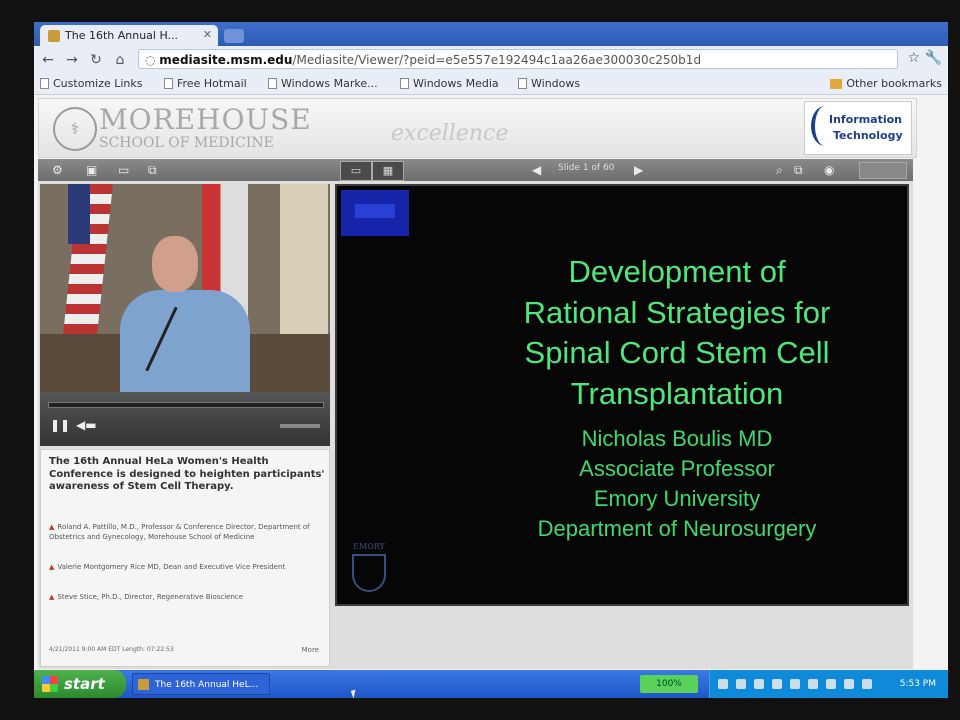  Describe the element at coordinates (234, 36) in the screenshot. I see `new-tab-button` at that location.